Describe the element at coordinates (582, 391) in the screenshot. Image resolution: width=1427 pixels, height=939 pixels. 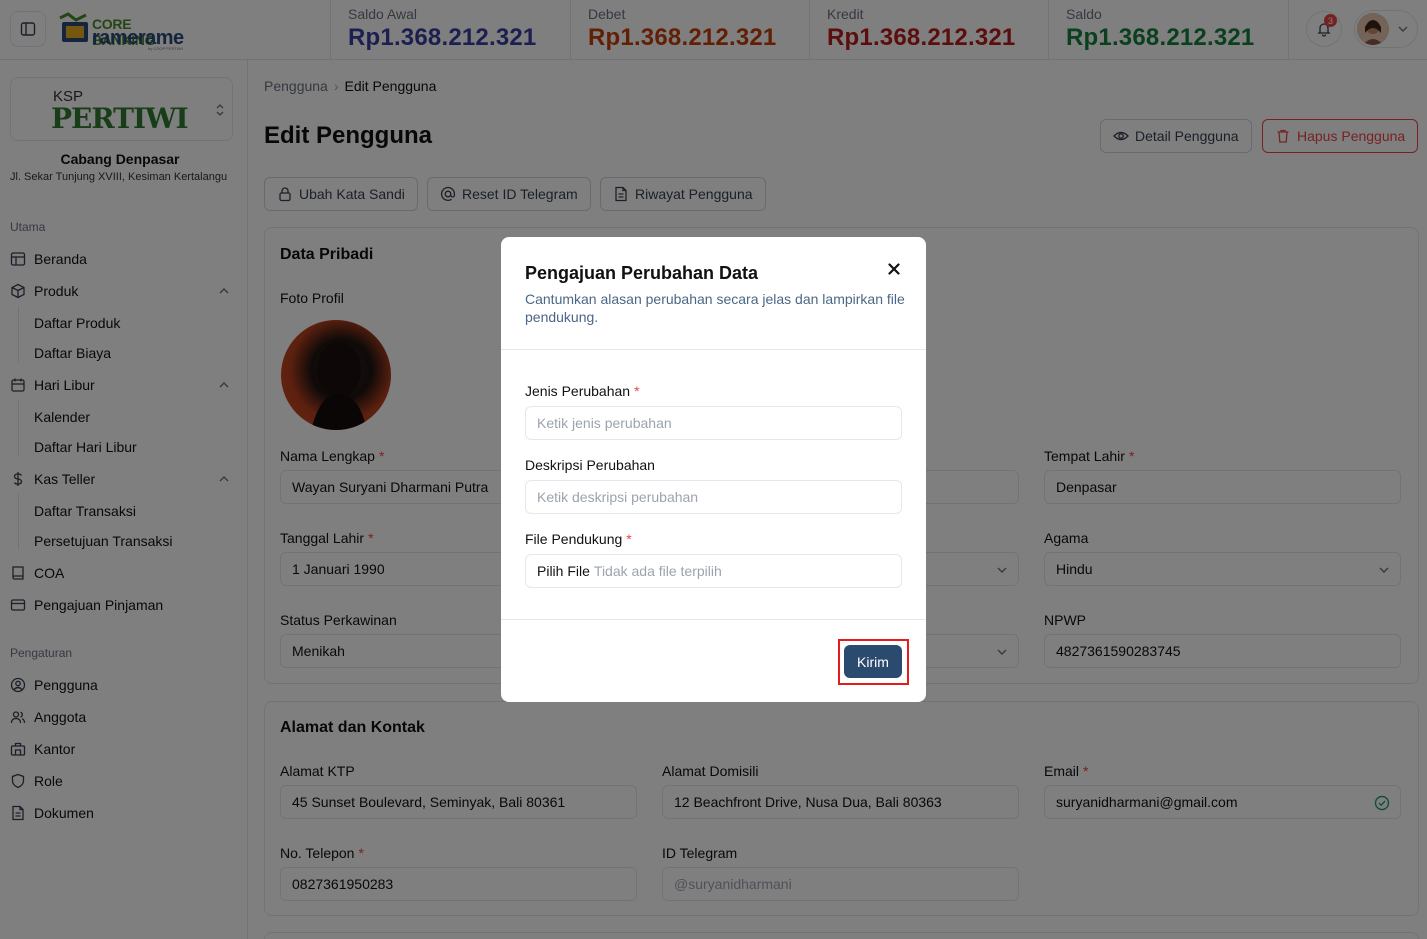
I see `change-type-label: Jenis Perubahan *` at that location.